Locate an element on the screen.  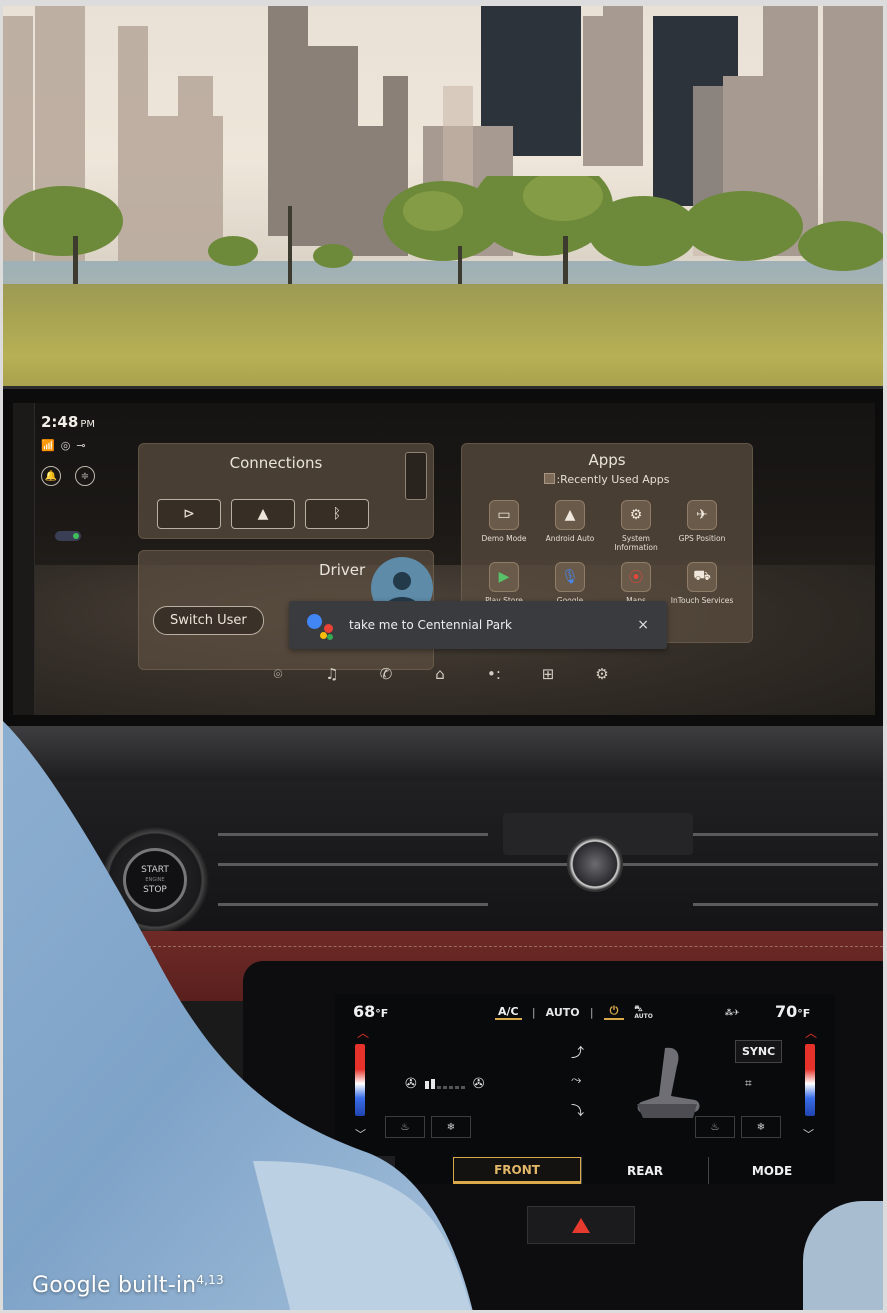
app-play-store: ▶Play Store is located at coordinates (504, 583).